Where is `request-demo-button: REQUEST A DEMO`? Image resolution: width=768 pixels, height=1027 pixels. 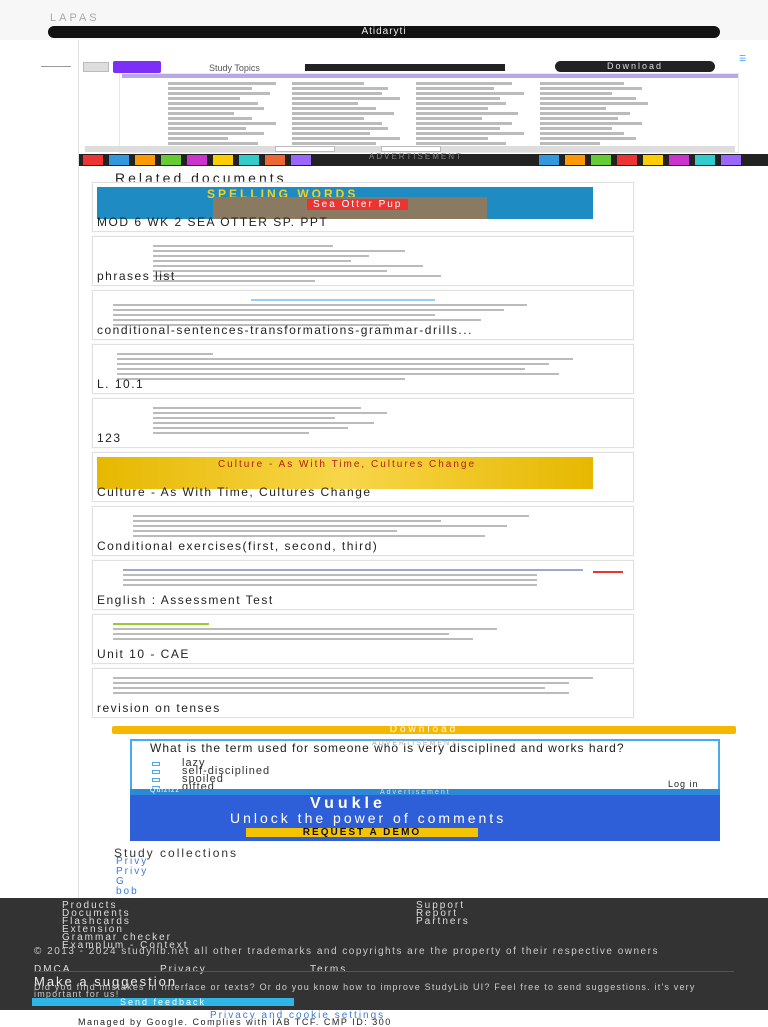 request-demo-button: REQUEST A DEMO is located at coordinates (362, 833).